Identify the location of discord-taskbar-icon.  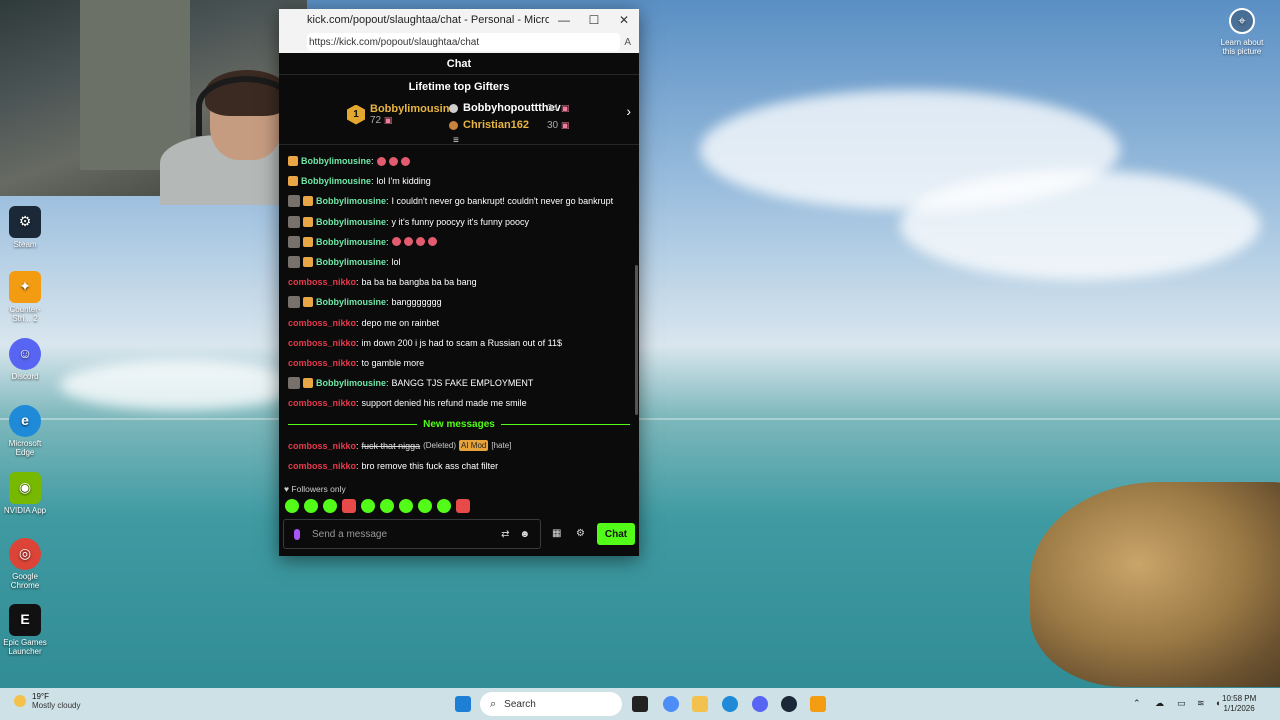
(760, 704).